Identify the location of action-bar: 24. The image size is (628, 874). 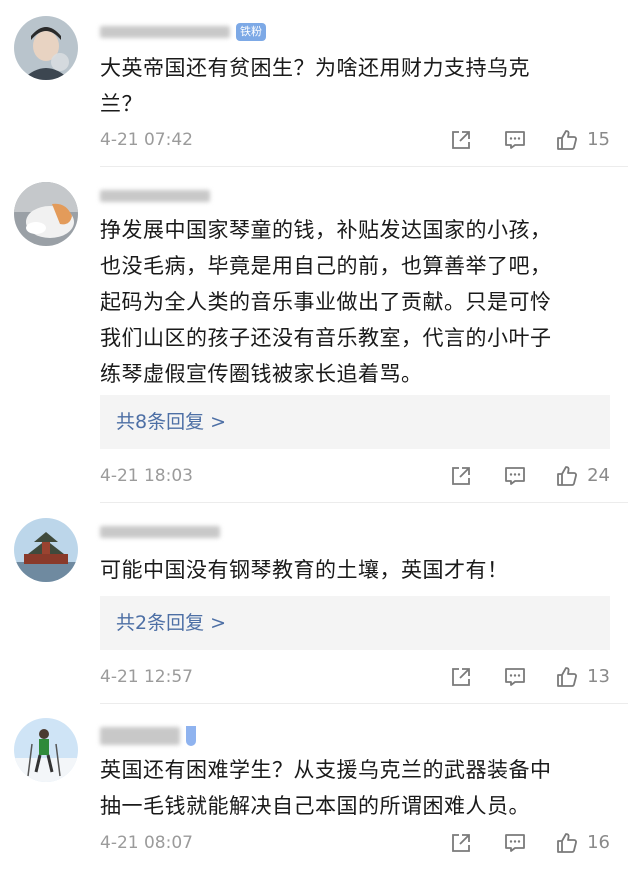
(529, 476).